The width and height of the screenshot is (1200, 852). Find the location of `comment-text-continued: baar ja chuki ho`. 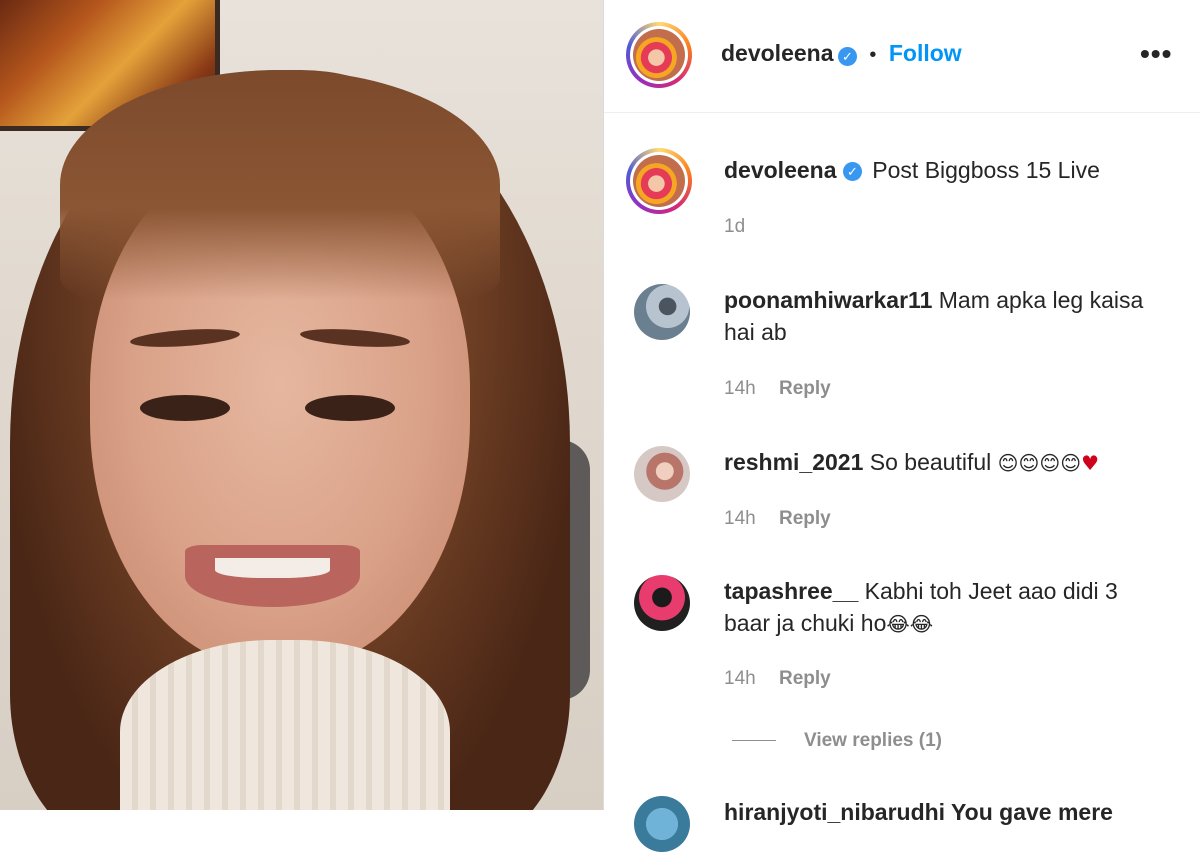

comment-text-continued: baar ja chuki ho is located at coordinates (805, 623).